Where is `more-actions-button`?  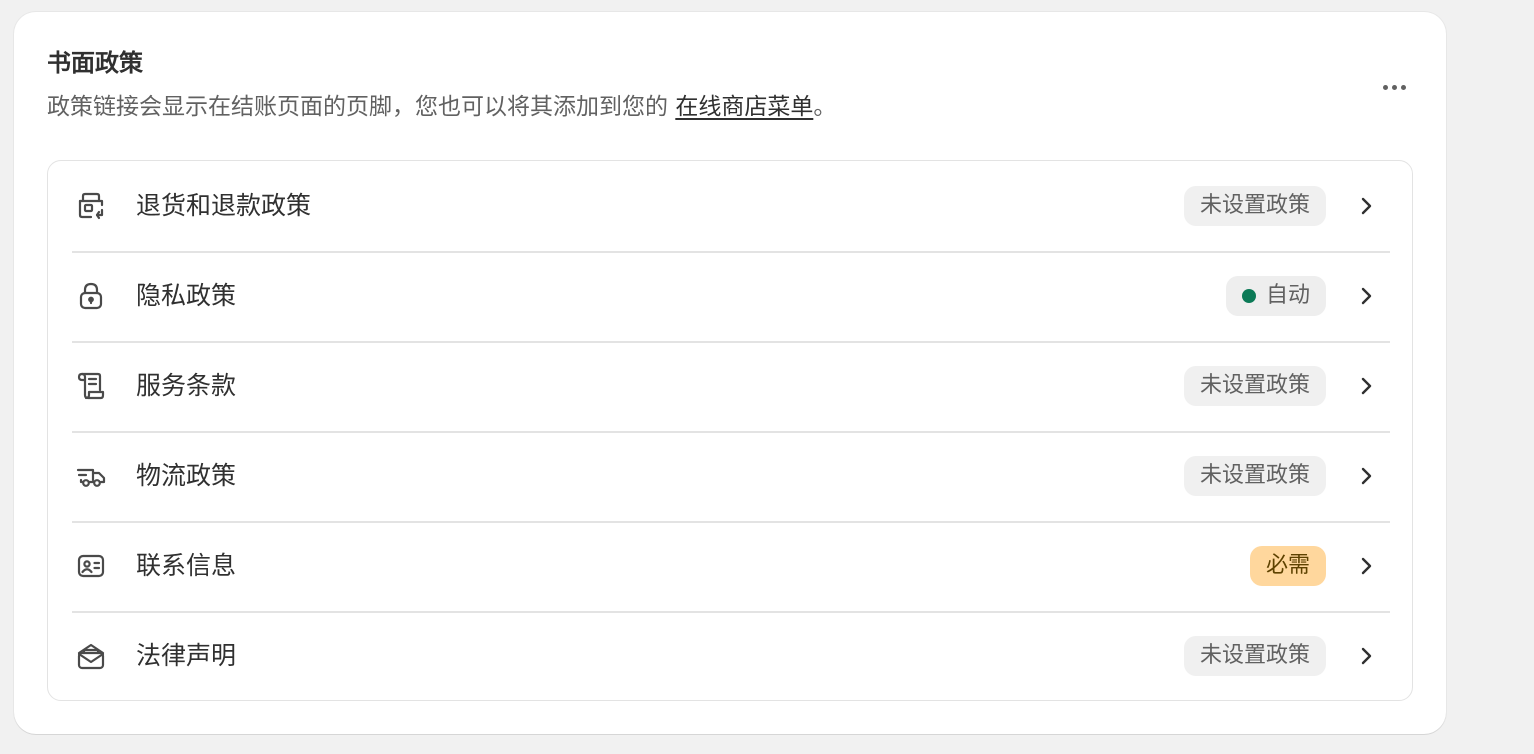
more-actions-button is located at coordinates (1394, 87).